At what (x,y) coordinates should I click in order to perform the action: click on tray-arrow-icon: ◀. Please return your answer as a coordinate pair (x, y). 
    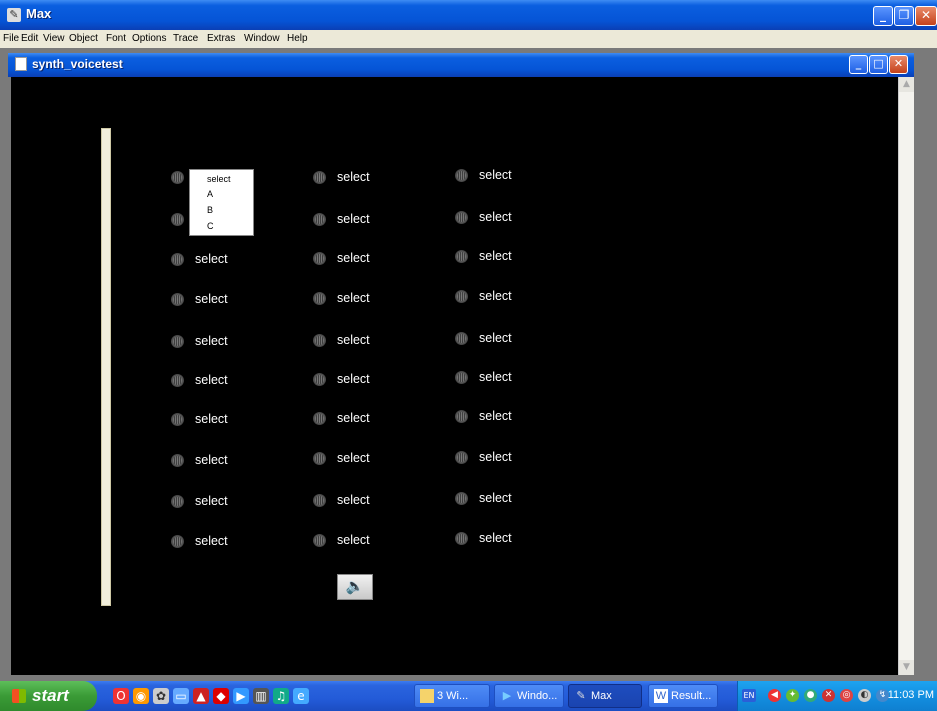
    Looking at the image, I should click on (774, 695).